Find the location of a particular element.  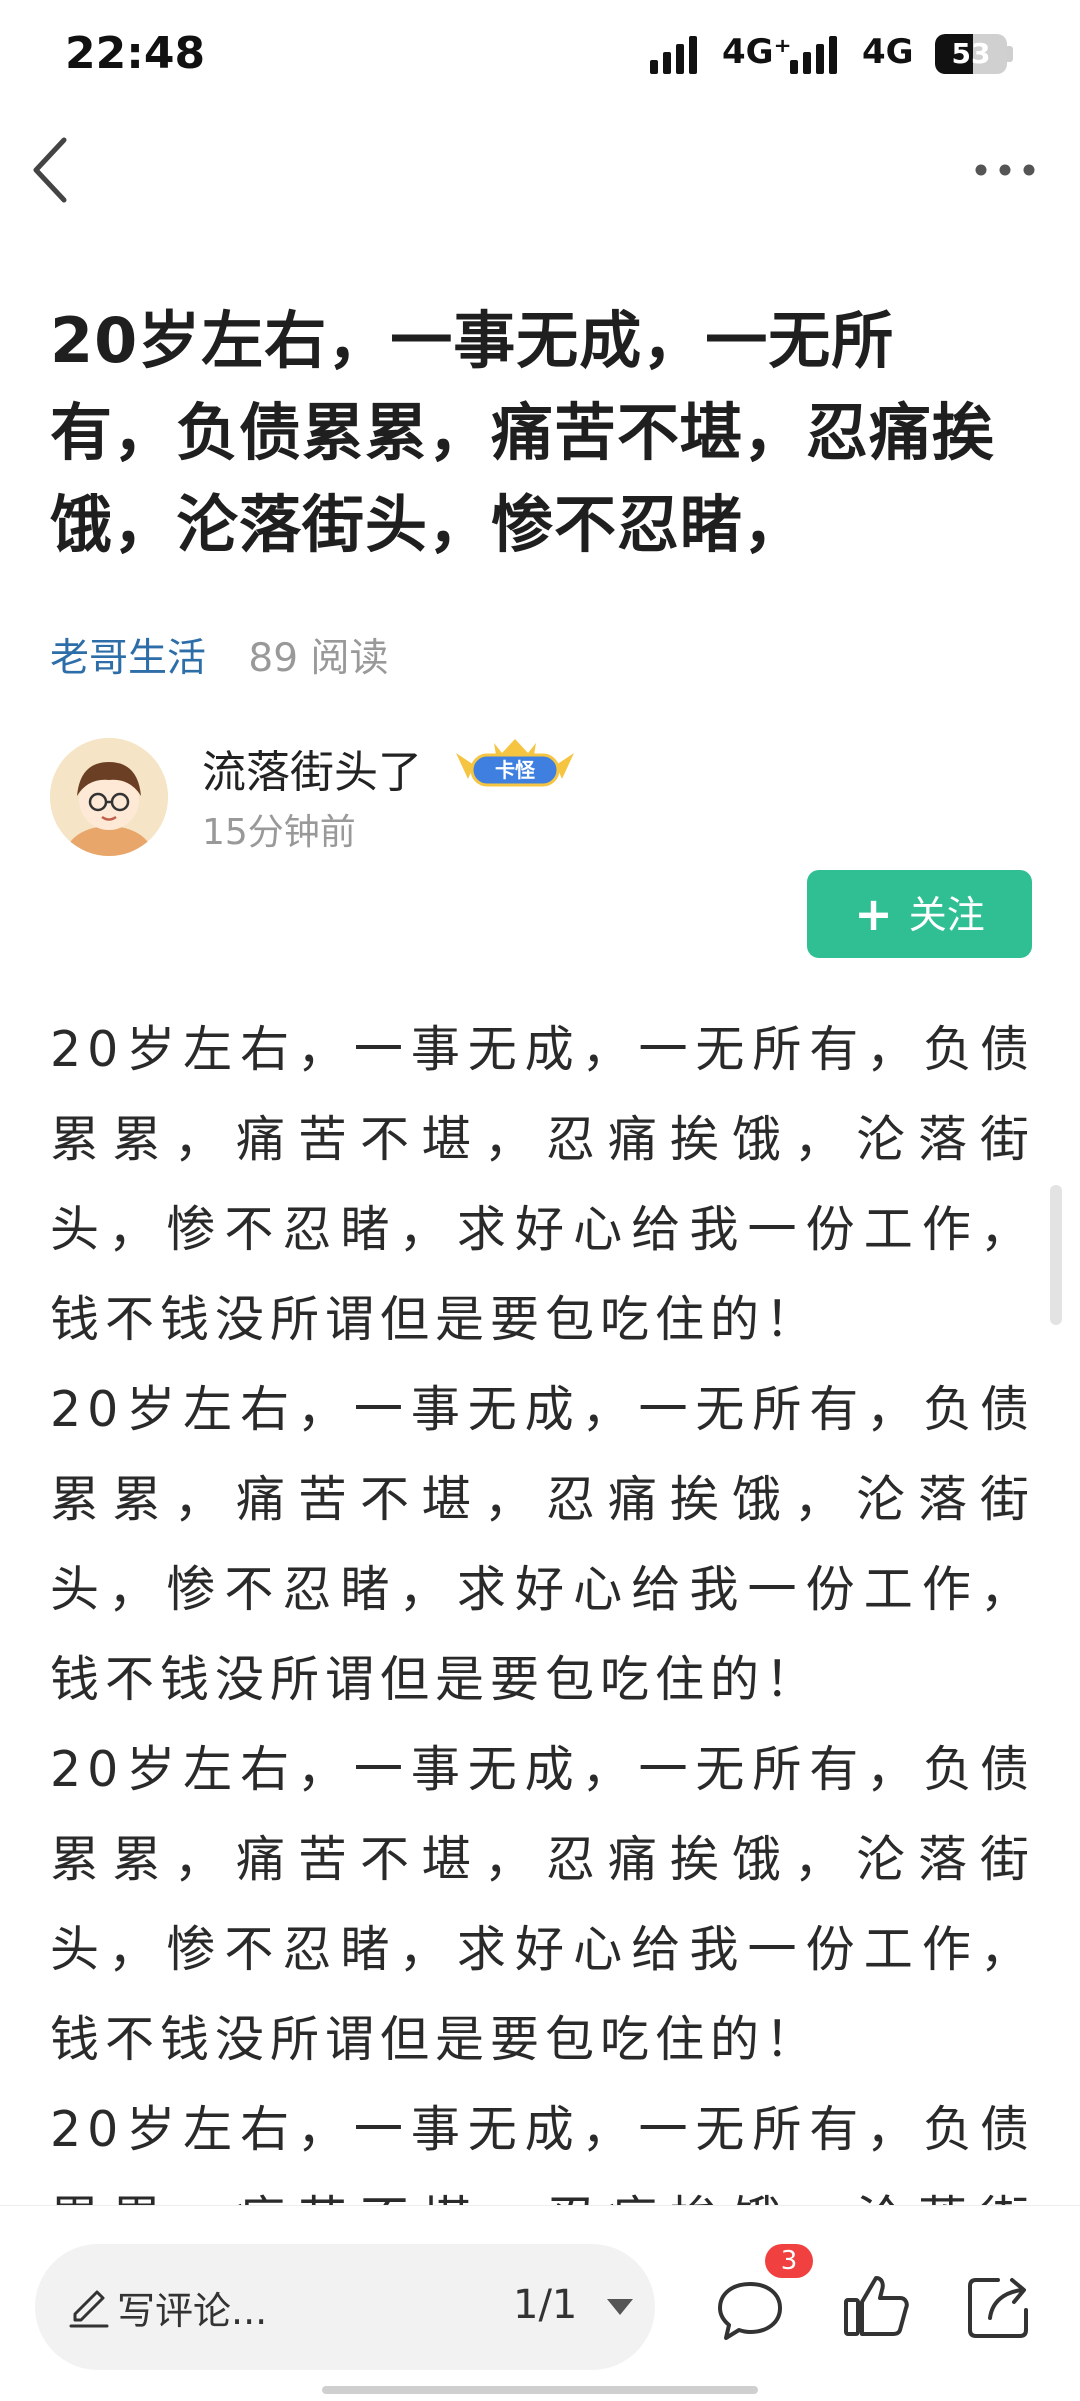

scrollbar-thumb is located at coordinates (1056, 1255).